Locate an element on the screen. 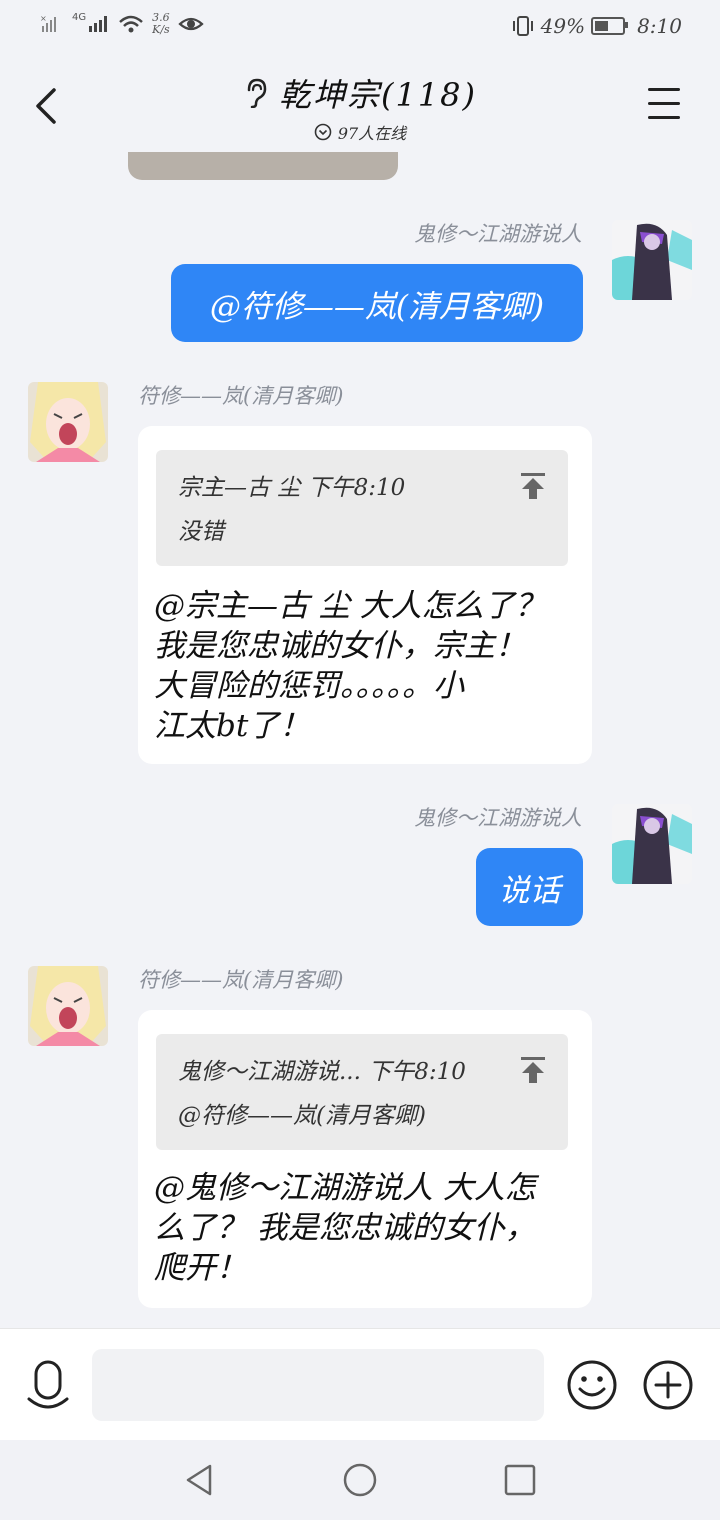 This screenshot has width=720, height=1520. message-line: 江太bt了！ is located at coordinates (232, 726).